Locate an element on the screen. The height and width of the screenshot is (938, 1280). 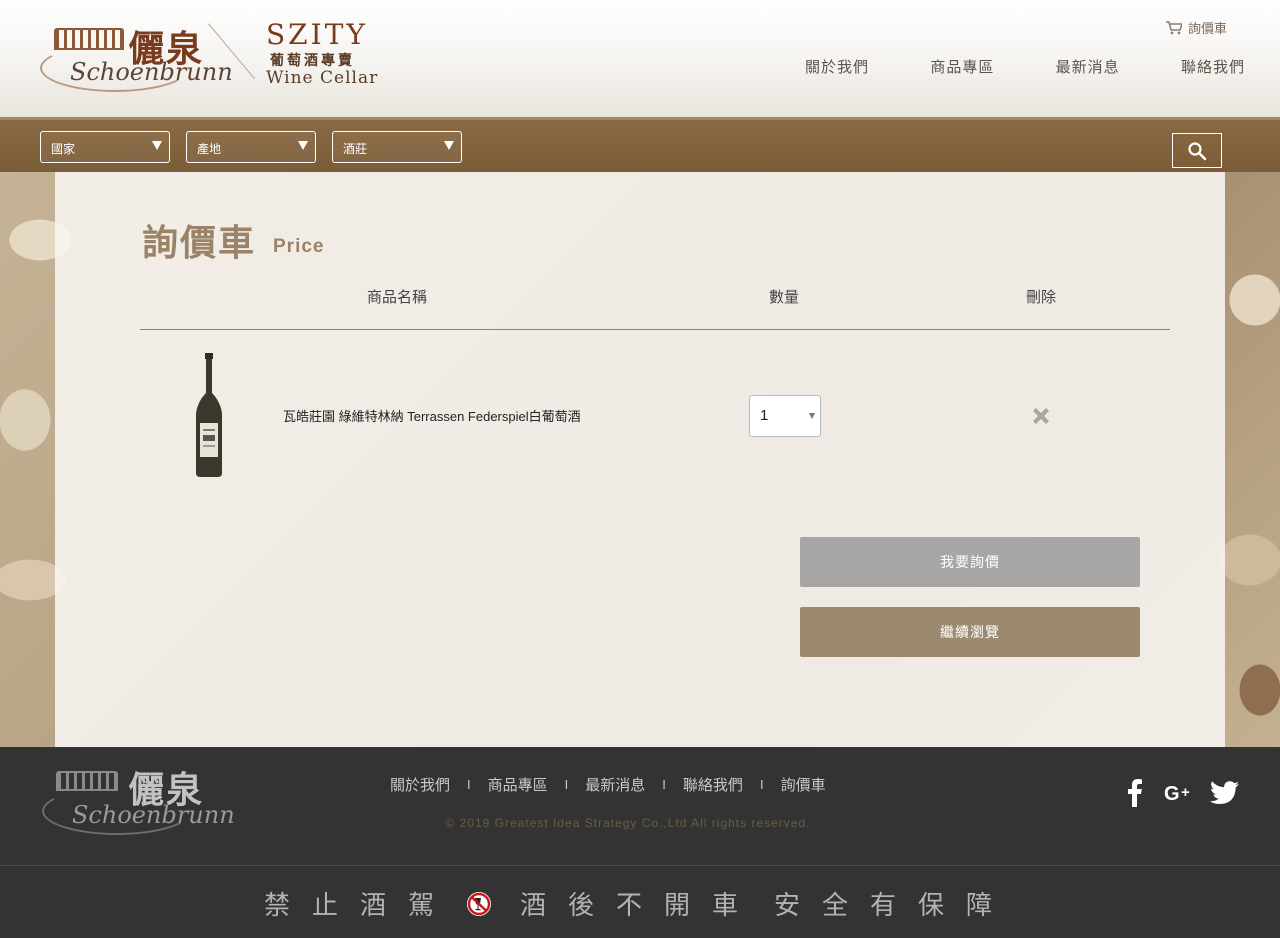
nav-about: 關於我們 is located at coordinates (837, 66).